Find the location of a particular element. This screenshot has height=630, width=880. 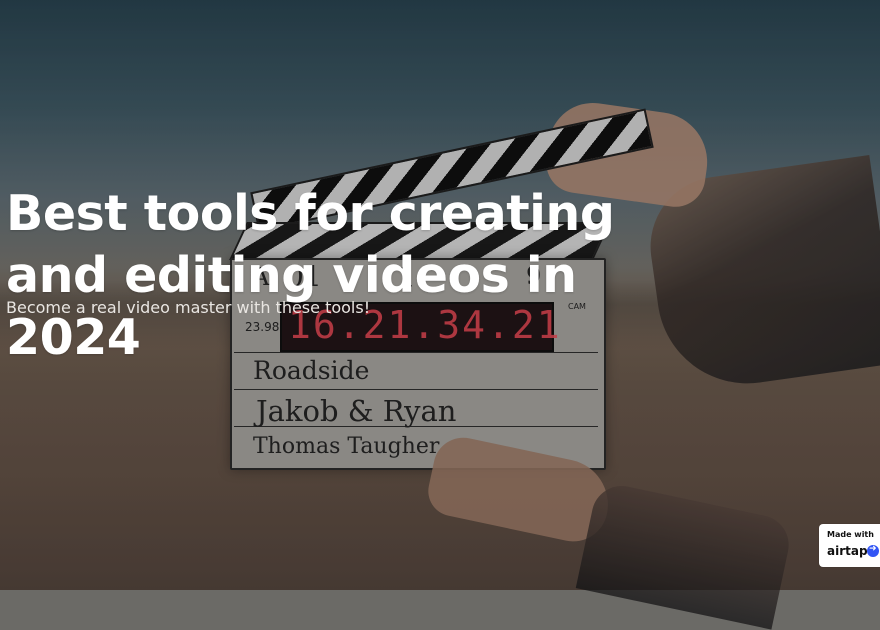

made-with-airtap-badge: Made with airtap is located at coordinates (849, 545).